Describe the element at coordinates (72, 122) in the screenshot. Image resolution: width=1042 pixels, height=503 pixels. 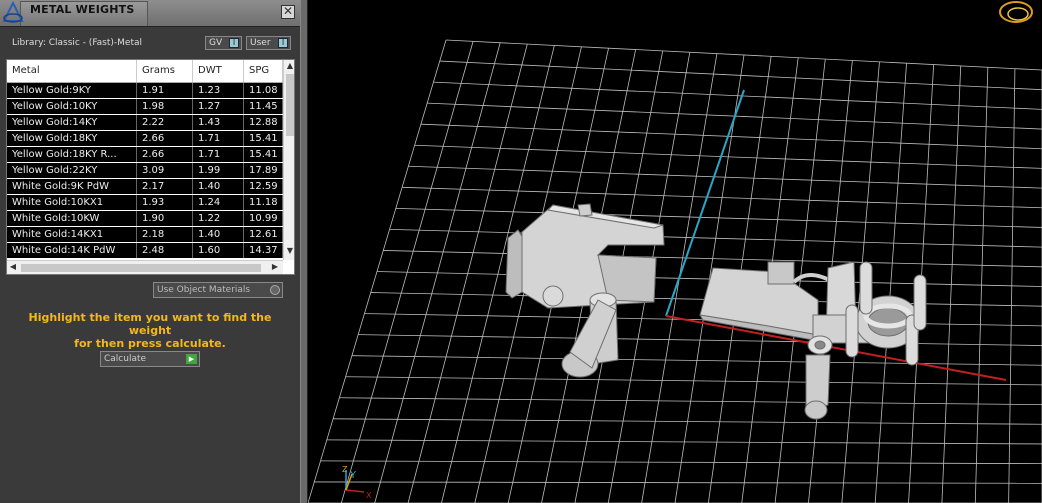
I see `cell-metal: Yellow Gold:14KY` at that location.